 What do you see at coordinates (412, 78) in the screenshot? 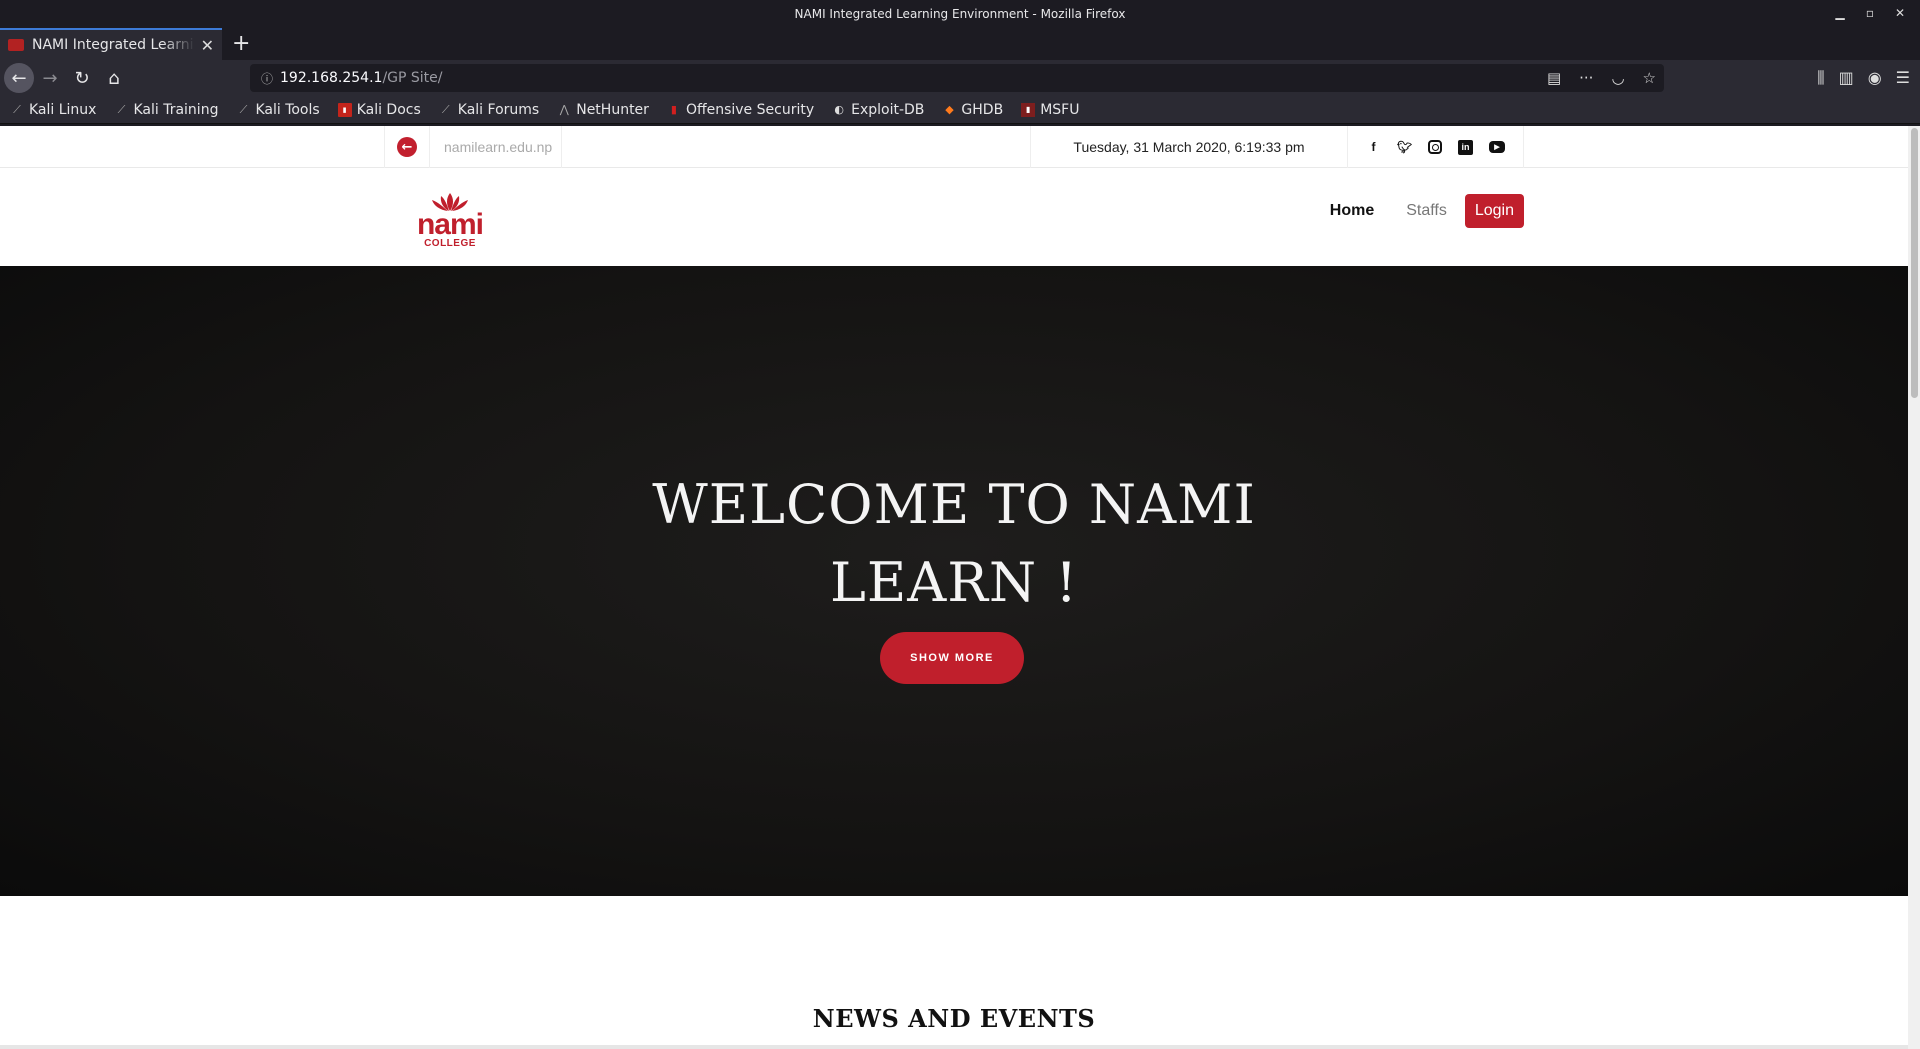
I see `url-path: /GP Site/` at bounding box center [412, 78].